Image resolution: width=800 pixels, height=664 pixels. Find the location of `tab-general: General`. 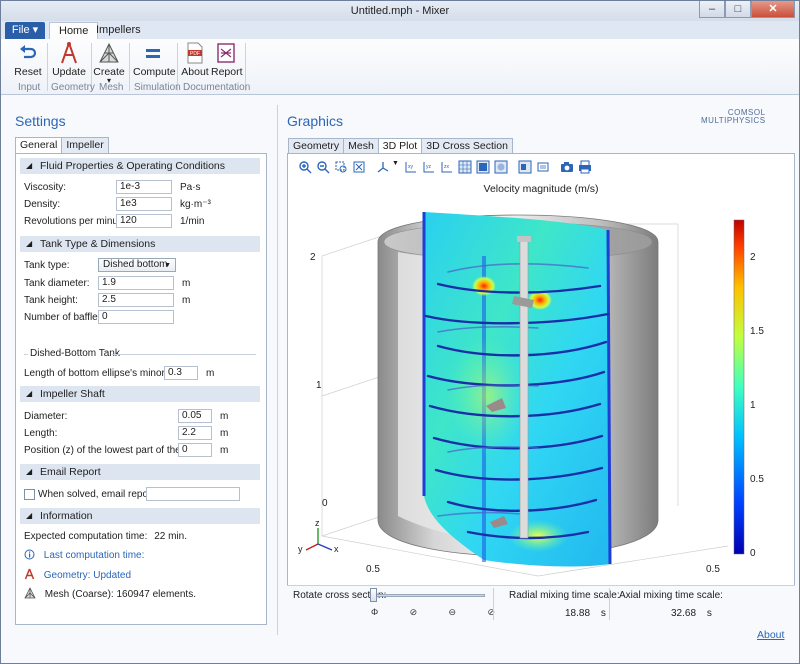

tab-general: General is located at coordinates (39, 145).